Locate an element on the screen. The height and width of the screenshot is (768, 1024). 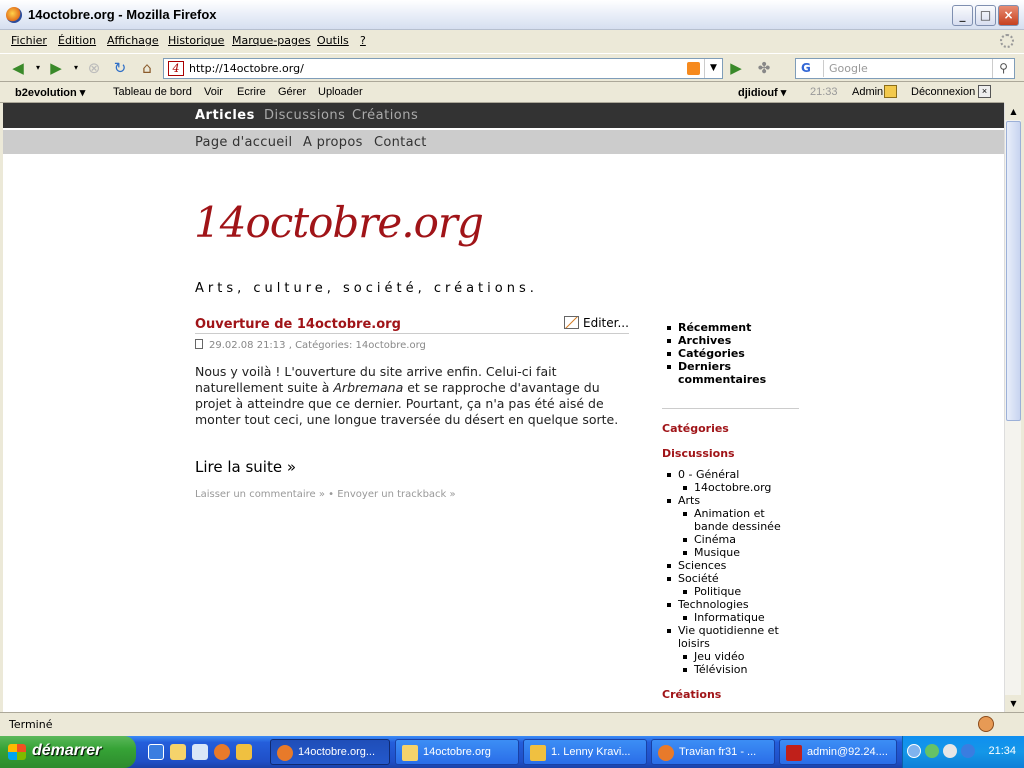
category-item: Musique is located at coordinates (732, 552).